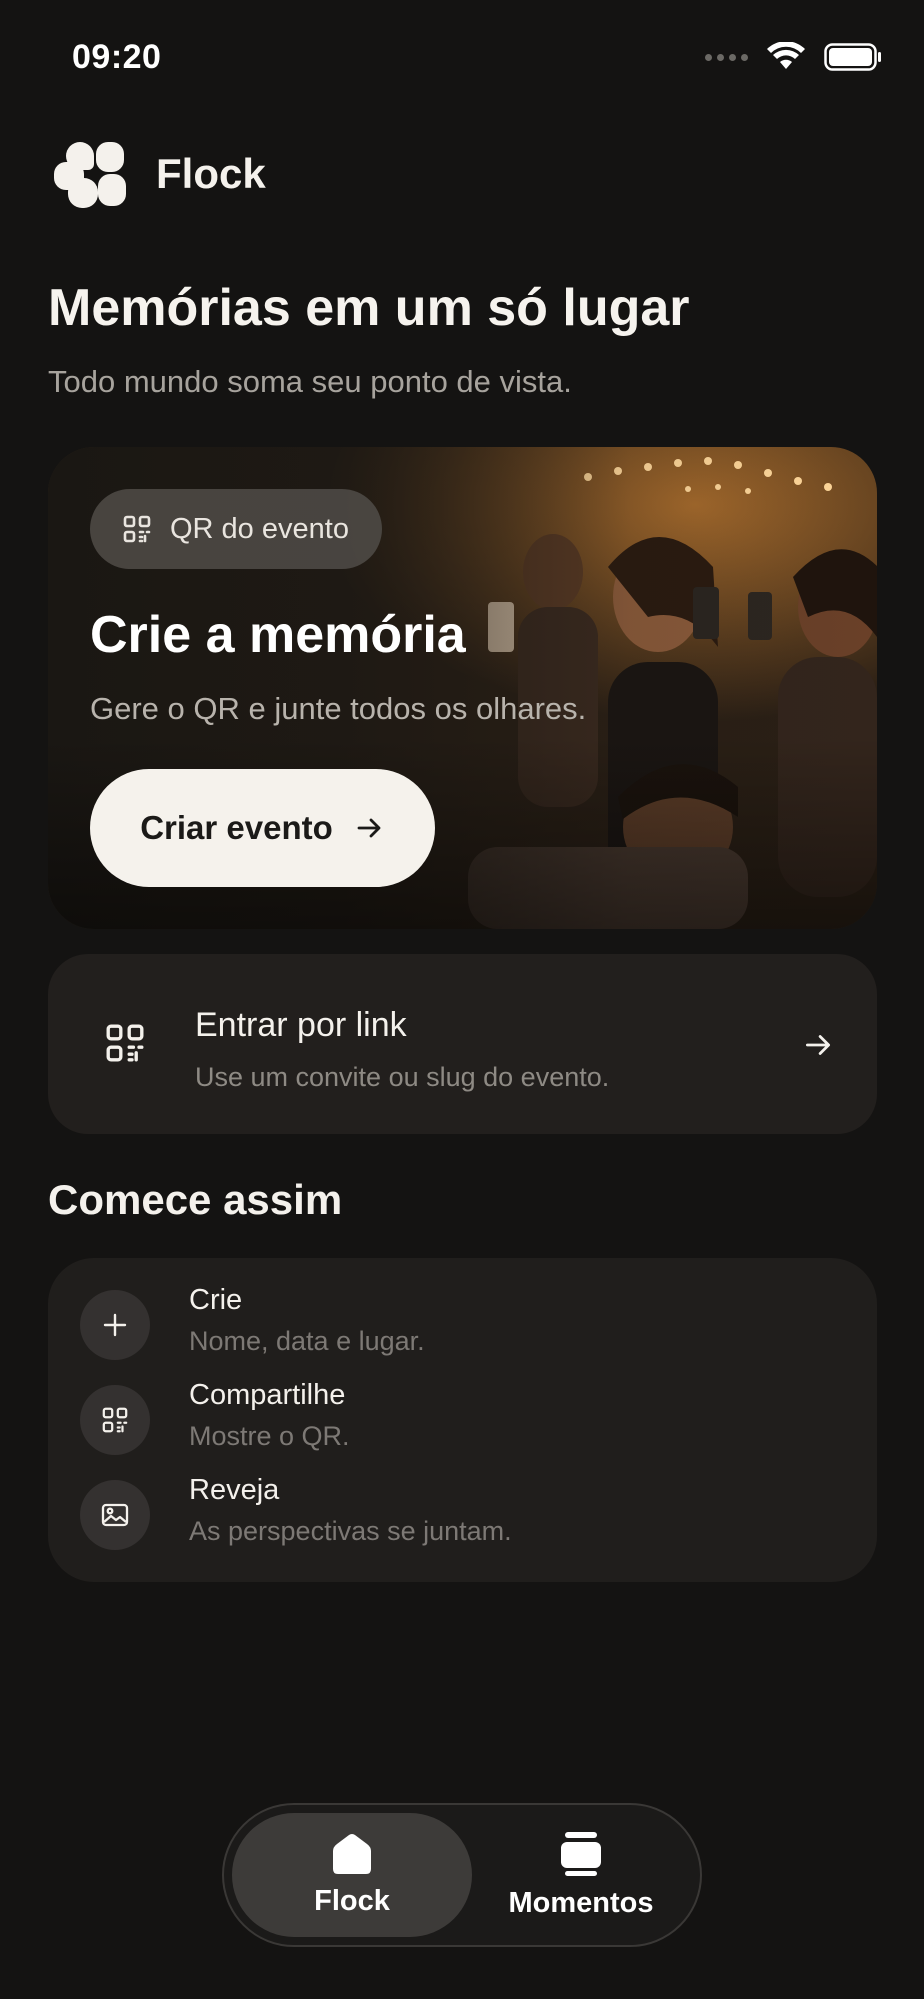 Image resolution: width=924 pixels, height=1999 pixels. Describe the element at coordinates (269, 1436) in the screenshot. I see `step-description: Mostre o QR.` at that location.